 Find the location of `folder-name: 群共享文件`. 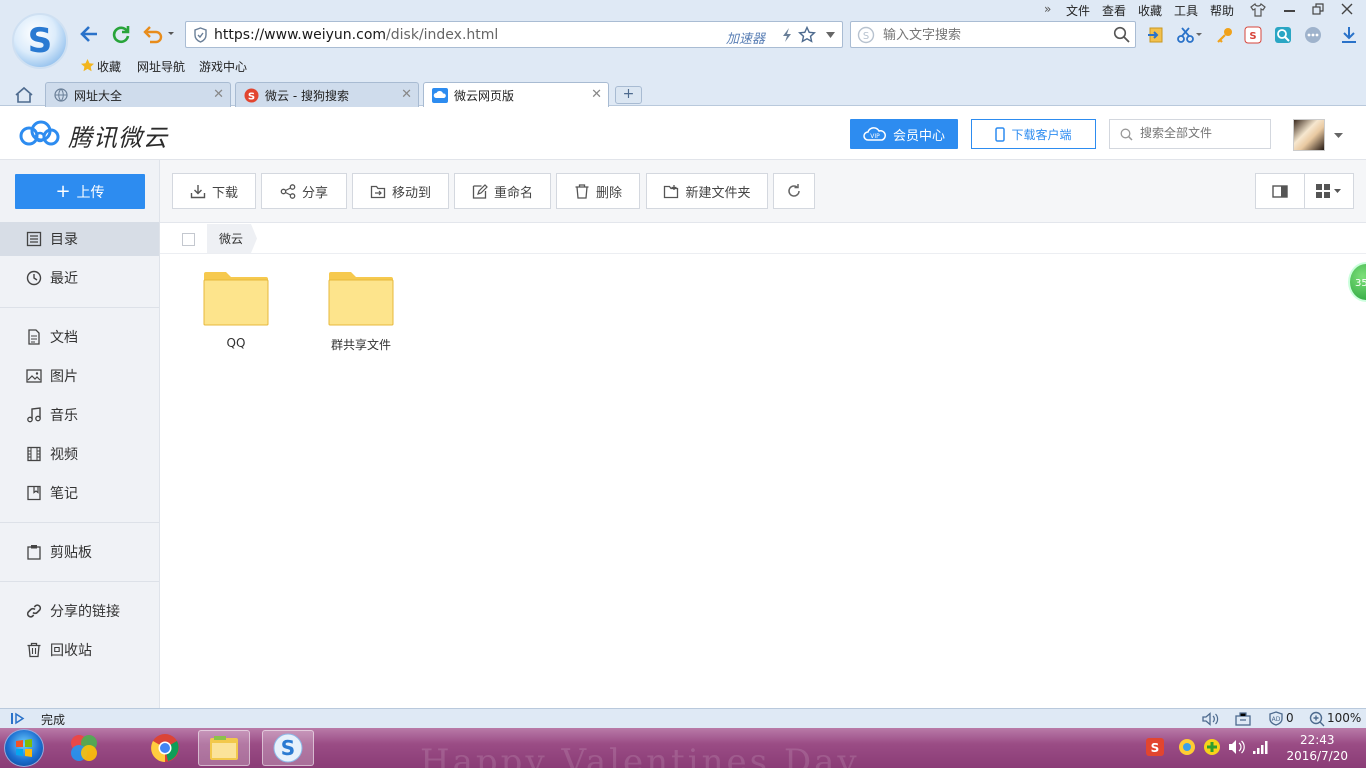

folder-name: 群共享文件 is located at coordinates (360, 345).